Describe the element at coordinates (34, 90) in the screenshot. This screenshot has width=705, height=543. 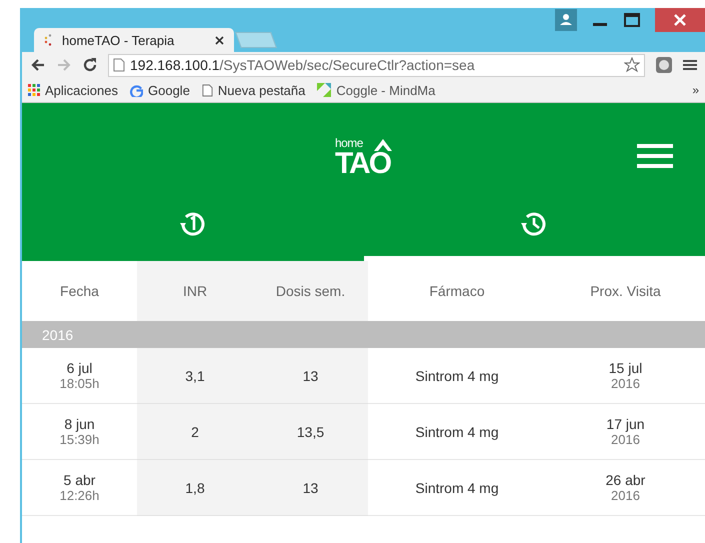
I see `apps-grid-icon` at that location.